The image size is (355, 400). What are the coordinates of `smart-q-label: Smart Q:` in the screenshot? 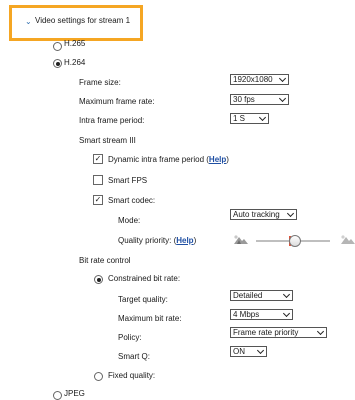 It's located at (134, 356).